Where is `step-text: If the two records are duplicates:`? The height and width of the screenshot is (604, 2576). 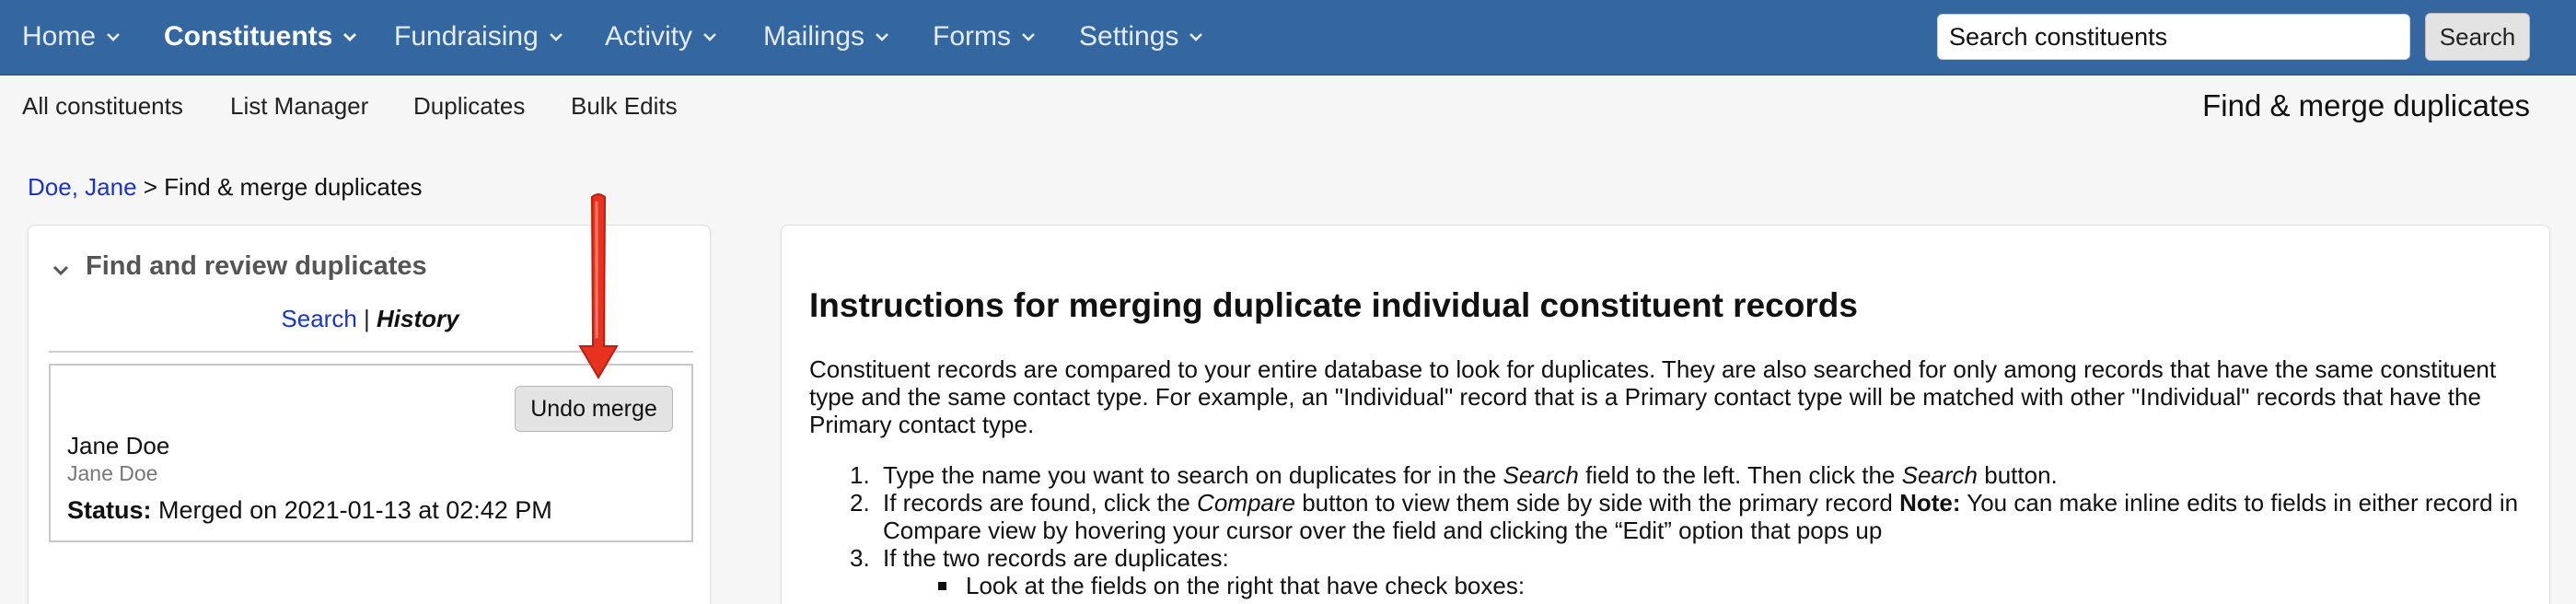 step-text: If the two records are duplicates: is located at coordinates (1056, 558).